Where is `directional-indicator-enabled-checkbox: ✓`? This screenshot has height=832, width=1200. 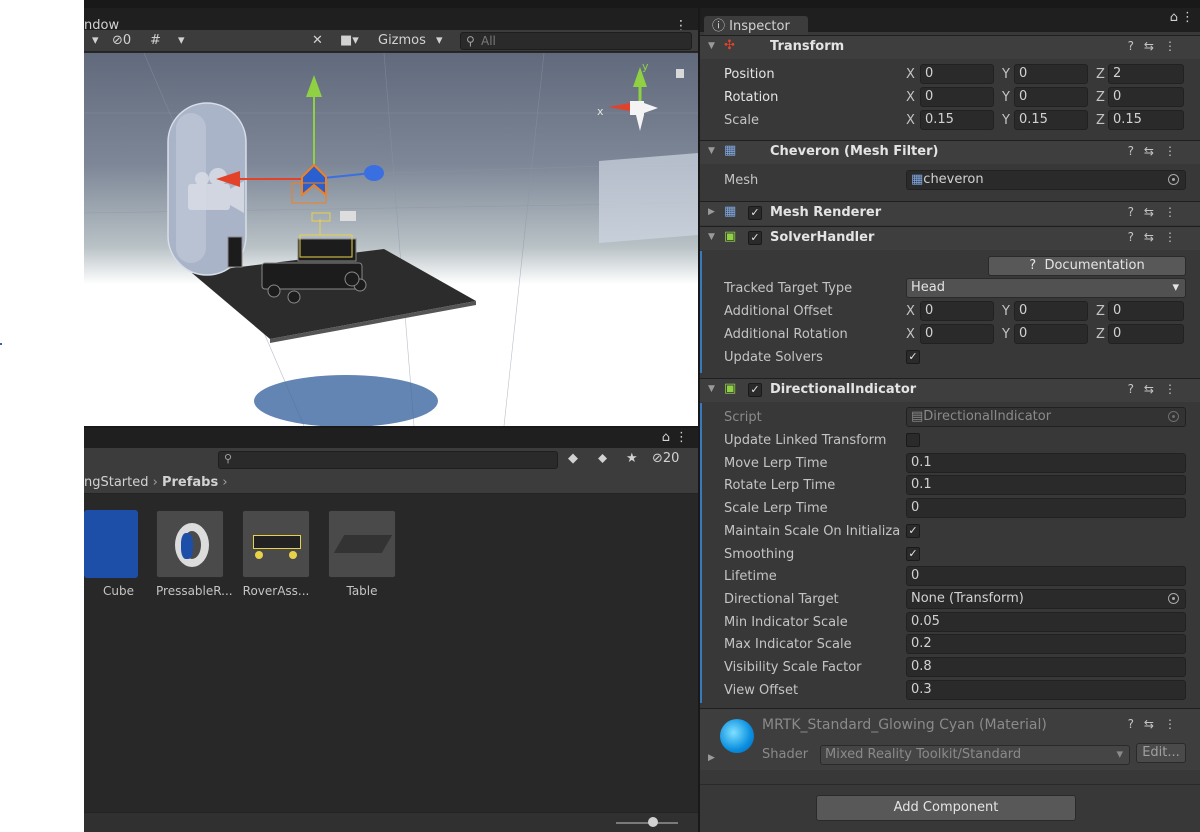
directional-indicator-enabled-checkbox: ✓ is located at coordinates (755, 390).